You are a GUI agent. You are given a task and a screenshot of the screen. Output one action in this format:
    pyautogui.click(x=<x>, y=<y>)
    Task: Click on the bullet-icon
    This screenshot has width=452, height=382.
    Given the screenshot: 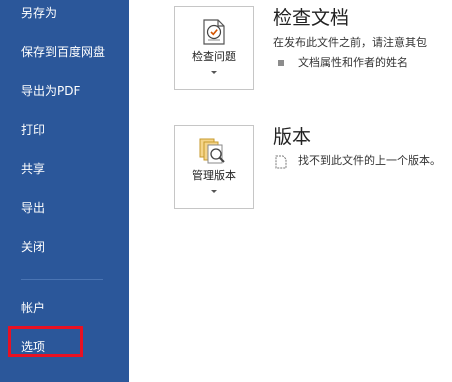 What is the action you would take?
    pyautogui.click(x=281, y=63)
    